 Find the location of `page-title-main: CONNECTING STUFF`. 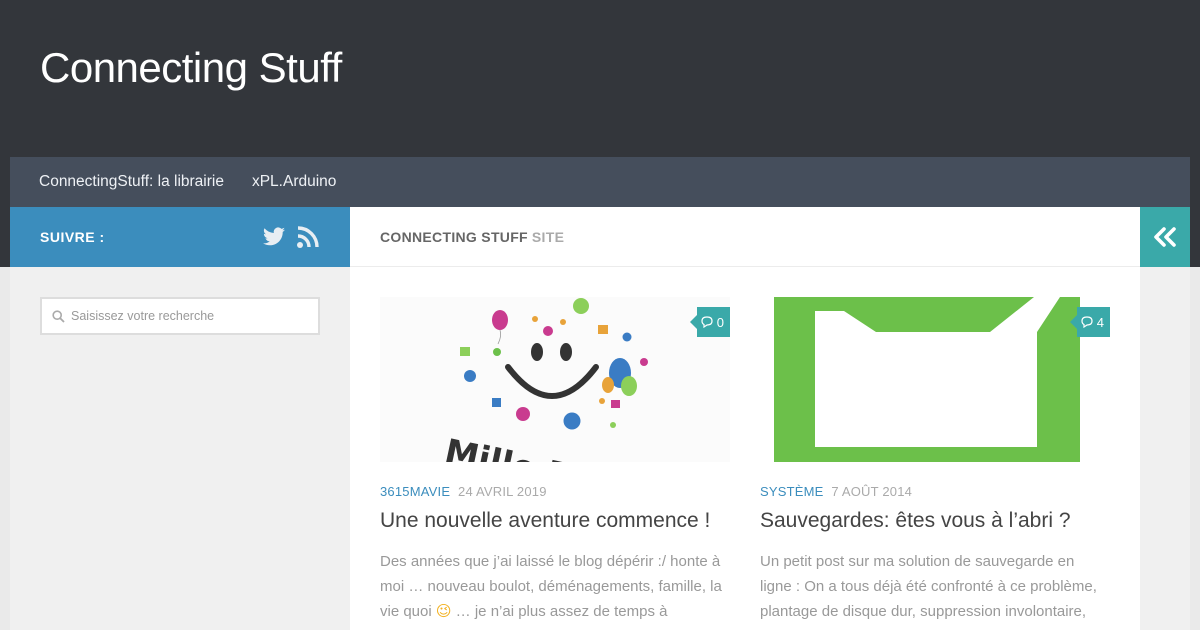

page-title-main: CONNECTING STUFF is located at coordinates (454, 236).